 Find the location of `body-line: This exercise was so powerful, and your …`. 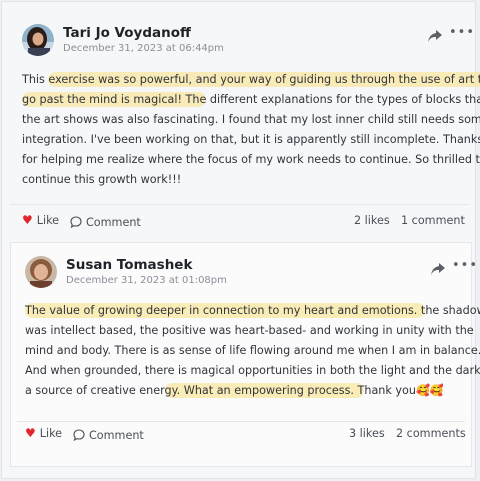

body-line: This exercise was so powerful, and your … is located at coordinates (251, 80).